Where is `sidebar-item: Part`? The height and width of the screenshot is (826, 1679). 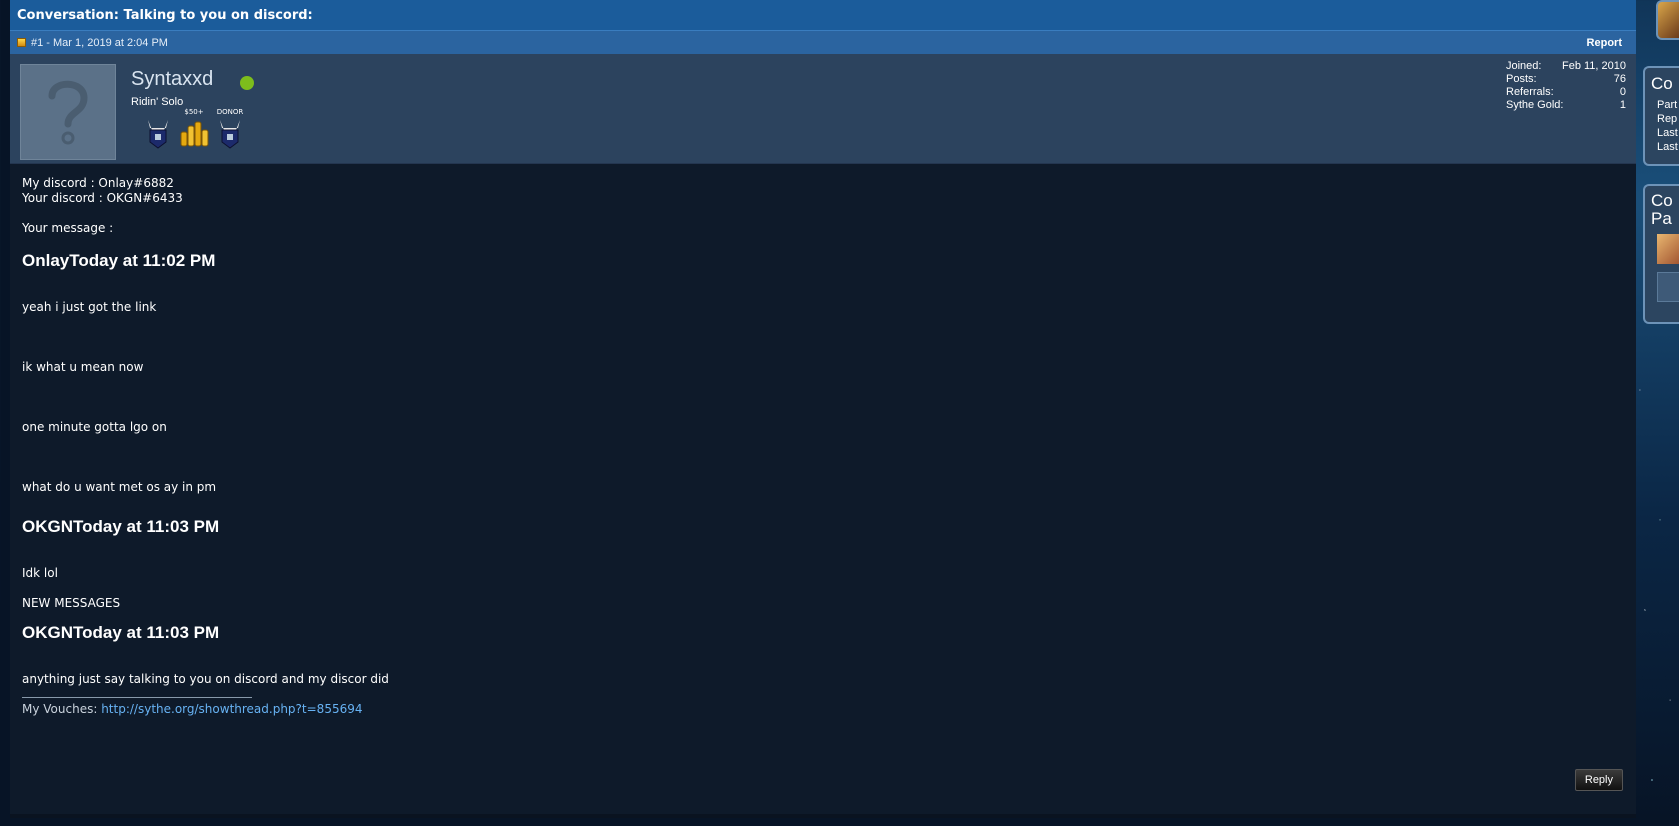 sidebar-item: Part is located at coordinates (1667, 105).